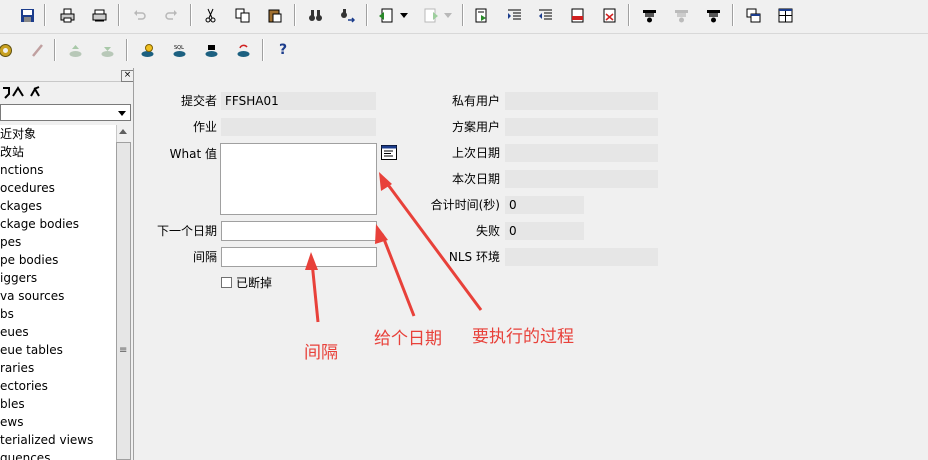  I want to click on annotation-arrows, so click(394, 247).